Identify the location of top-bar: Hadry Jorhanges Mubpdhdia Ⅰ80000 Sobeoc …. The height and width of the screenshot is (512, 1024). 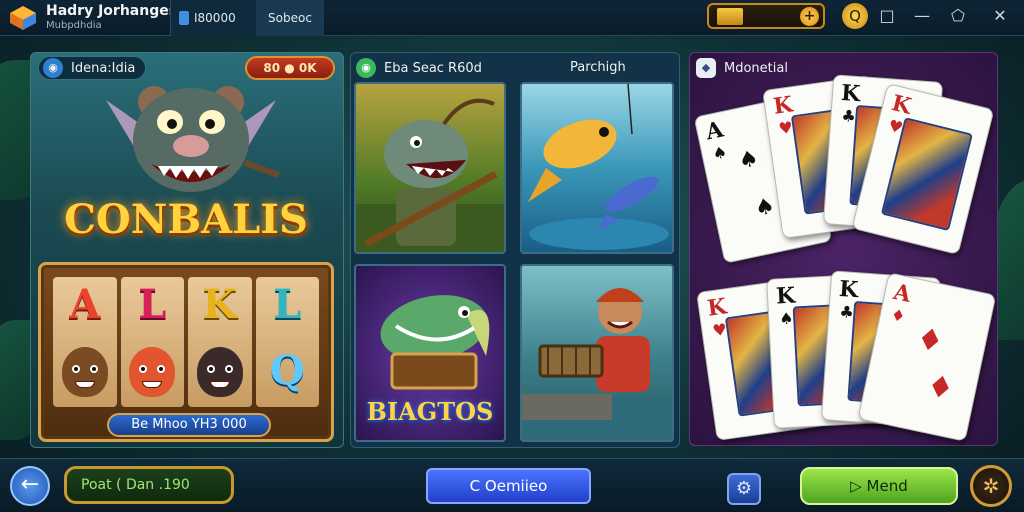
(512, 18).